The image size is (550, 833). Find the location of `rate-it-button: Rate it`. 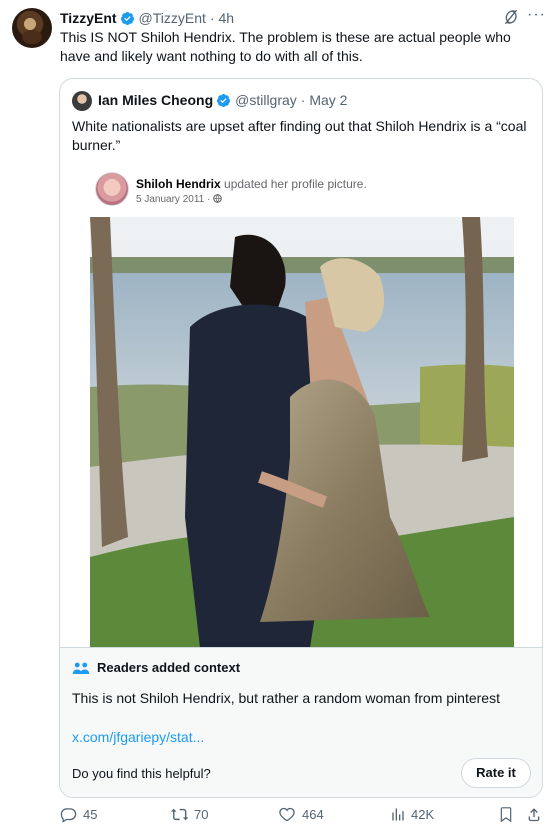

rate-it-button: Rate it is located at coordinates (496, 773).